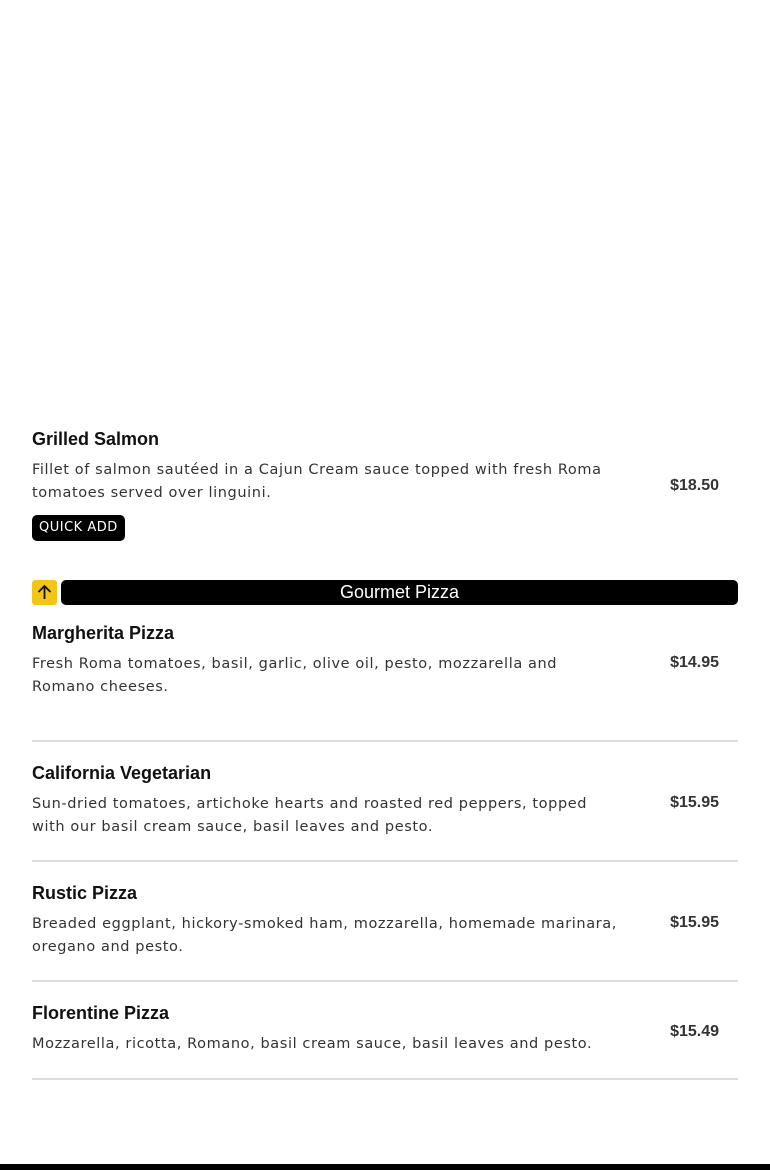  I want to click on item-name: Rustic Pizza, so click(85, 893).